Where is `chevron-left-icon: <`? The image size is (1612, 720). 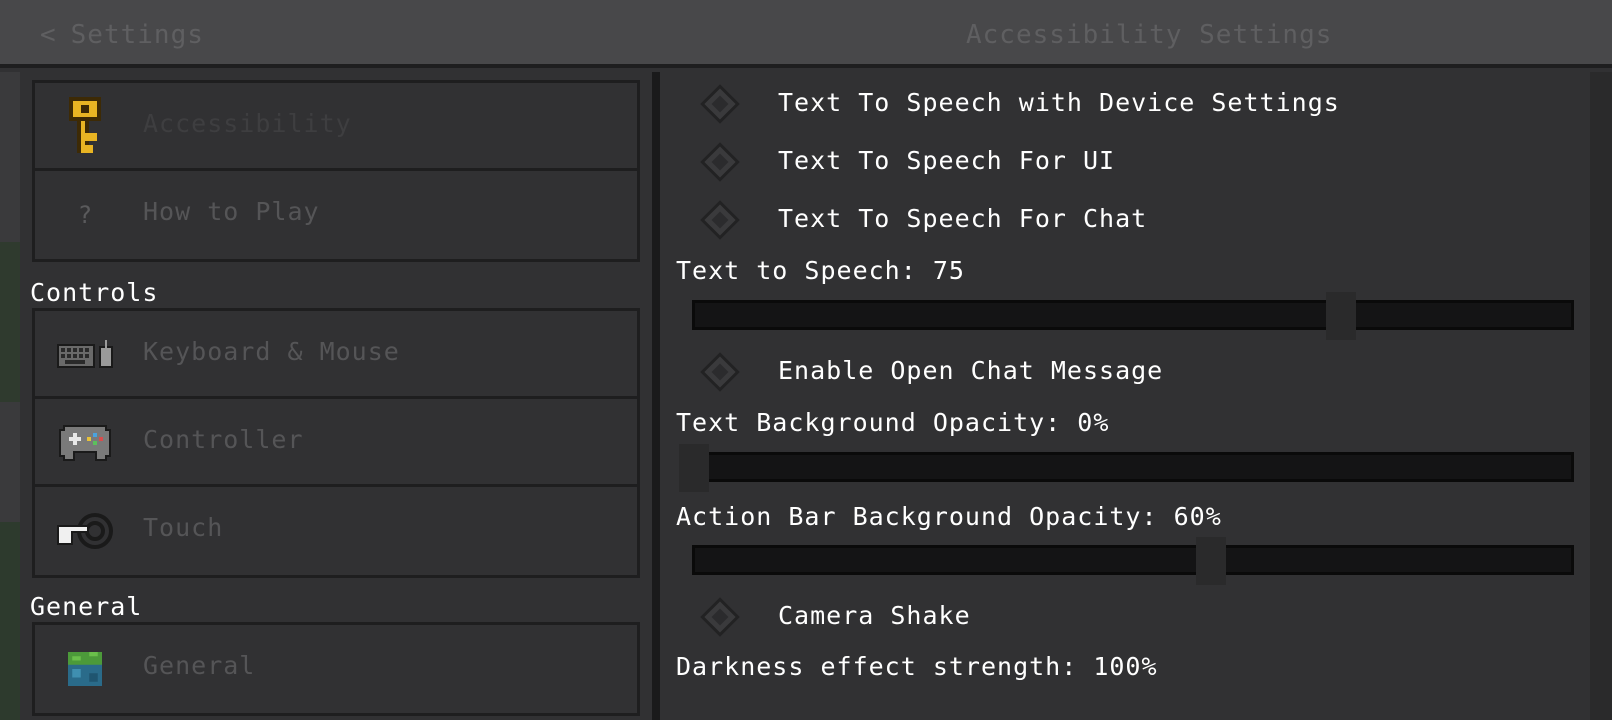 chevron-left-icon: < is located at coordinates (48, 35).